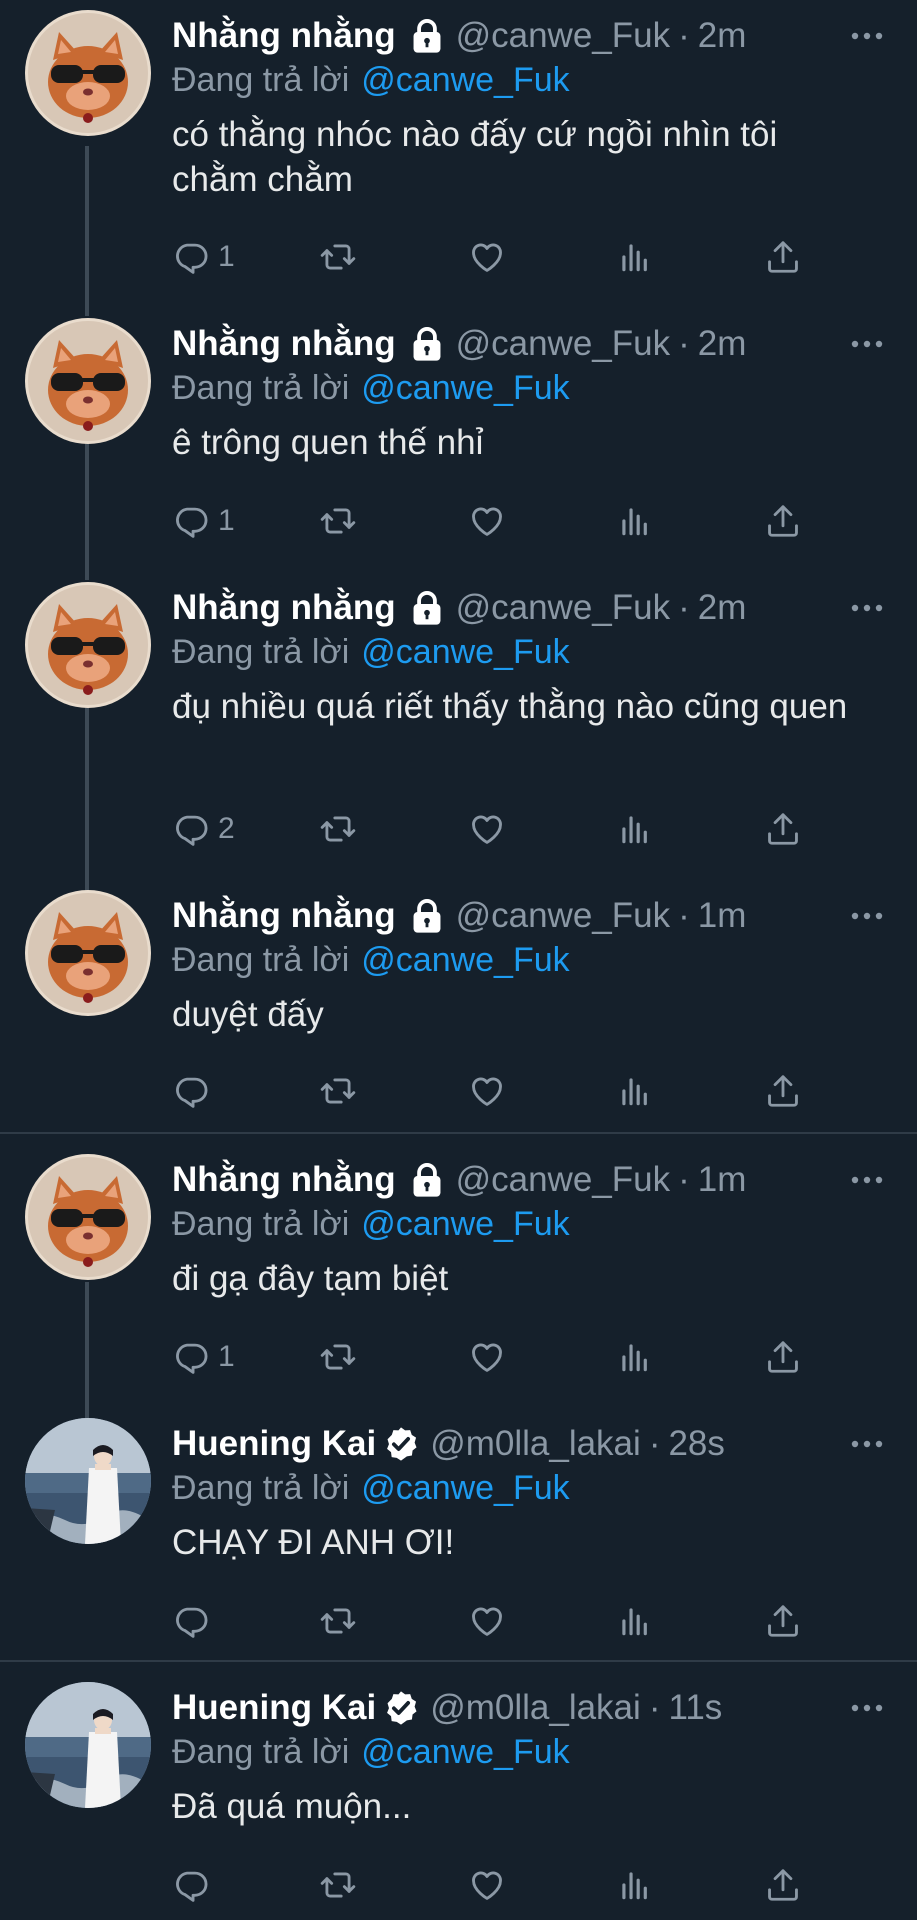 This screenshot has height=1920, width=917. What do you see at coordinates (696, 1444) in the screenshot?
I see `timestamp: 28s` at bounding box center [696, 1444].